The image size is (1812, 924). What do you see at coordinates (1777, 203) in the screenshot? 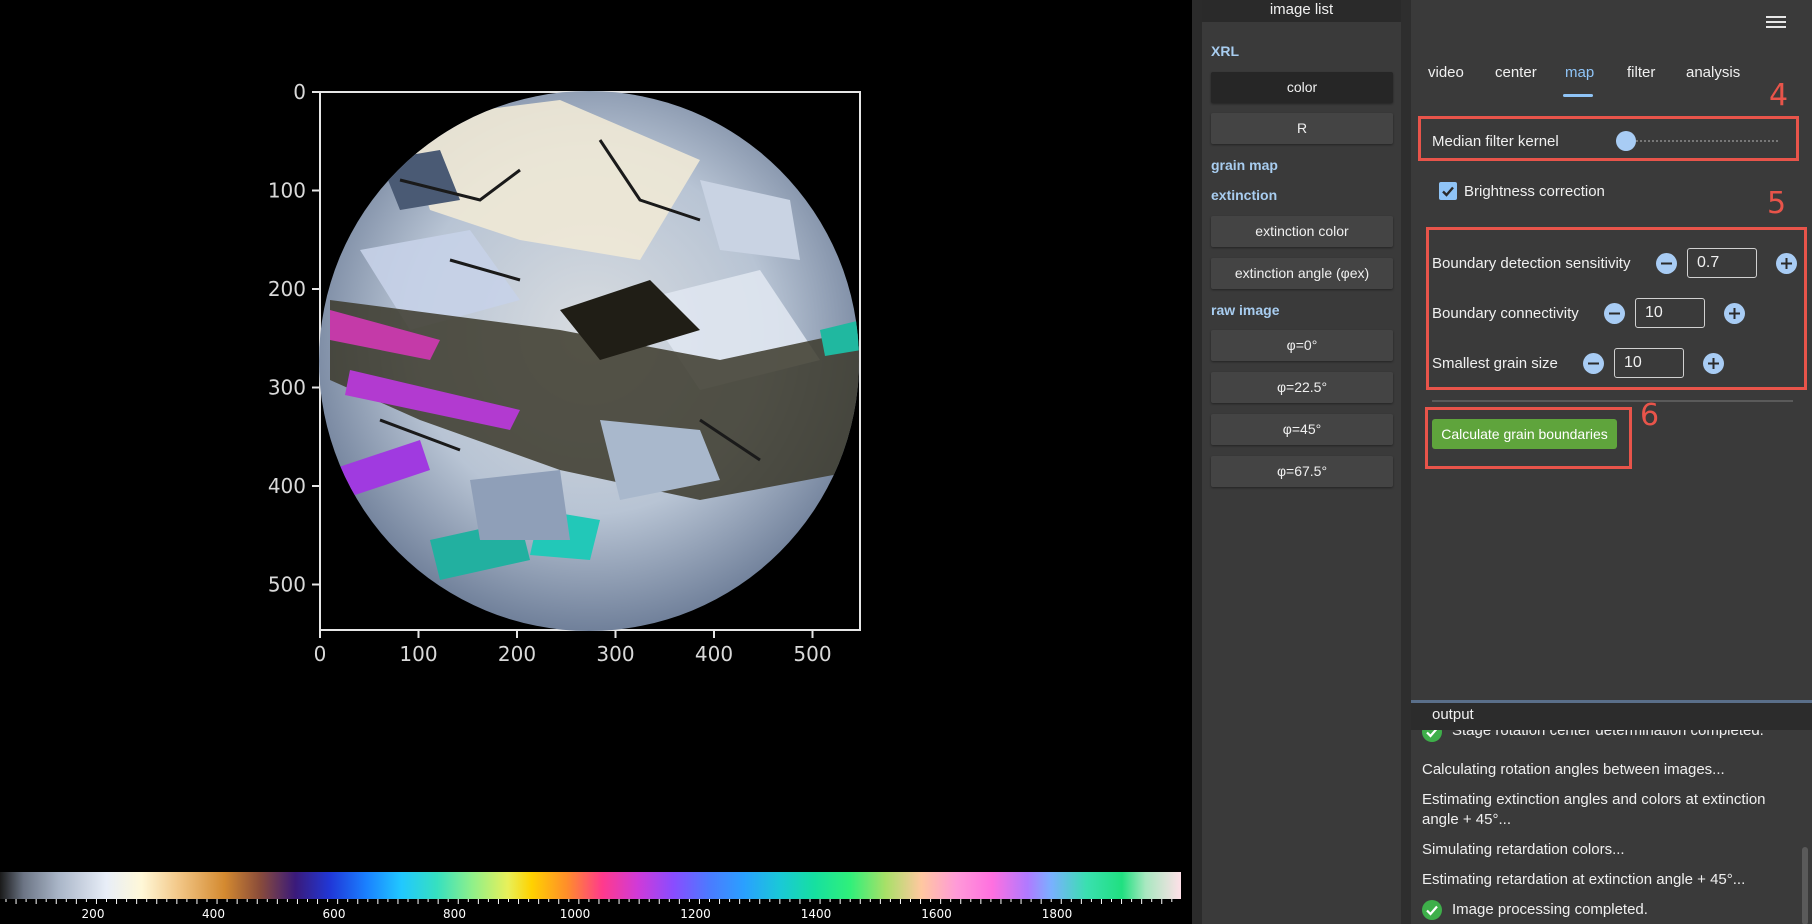
I see `annotation-number-5: 5` at bounding box center [1777, 203].